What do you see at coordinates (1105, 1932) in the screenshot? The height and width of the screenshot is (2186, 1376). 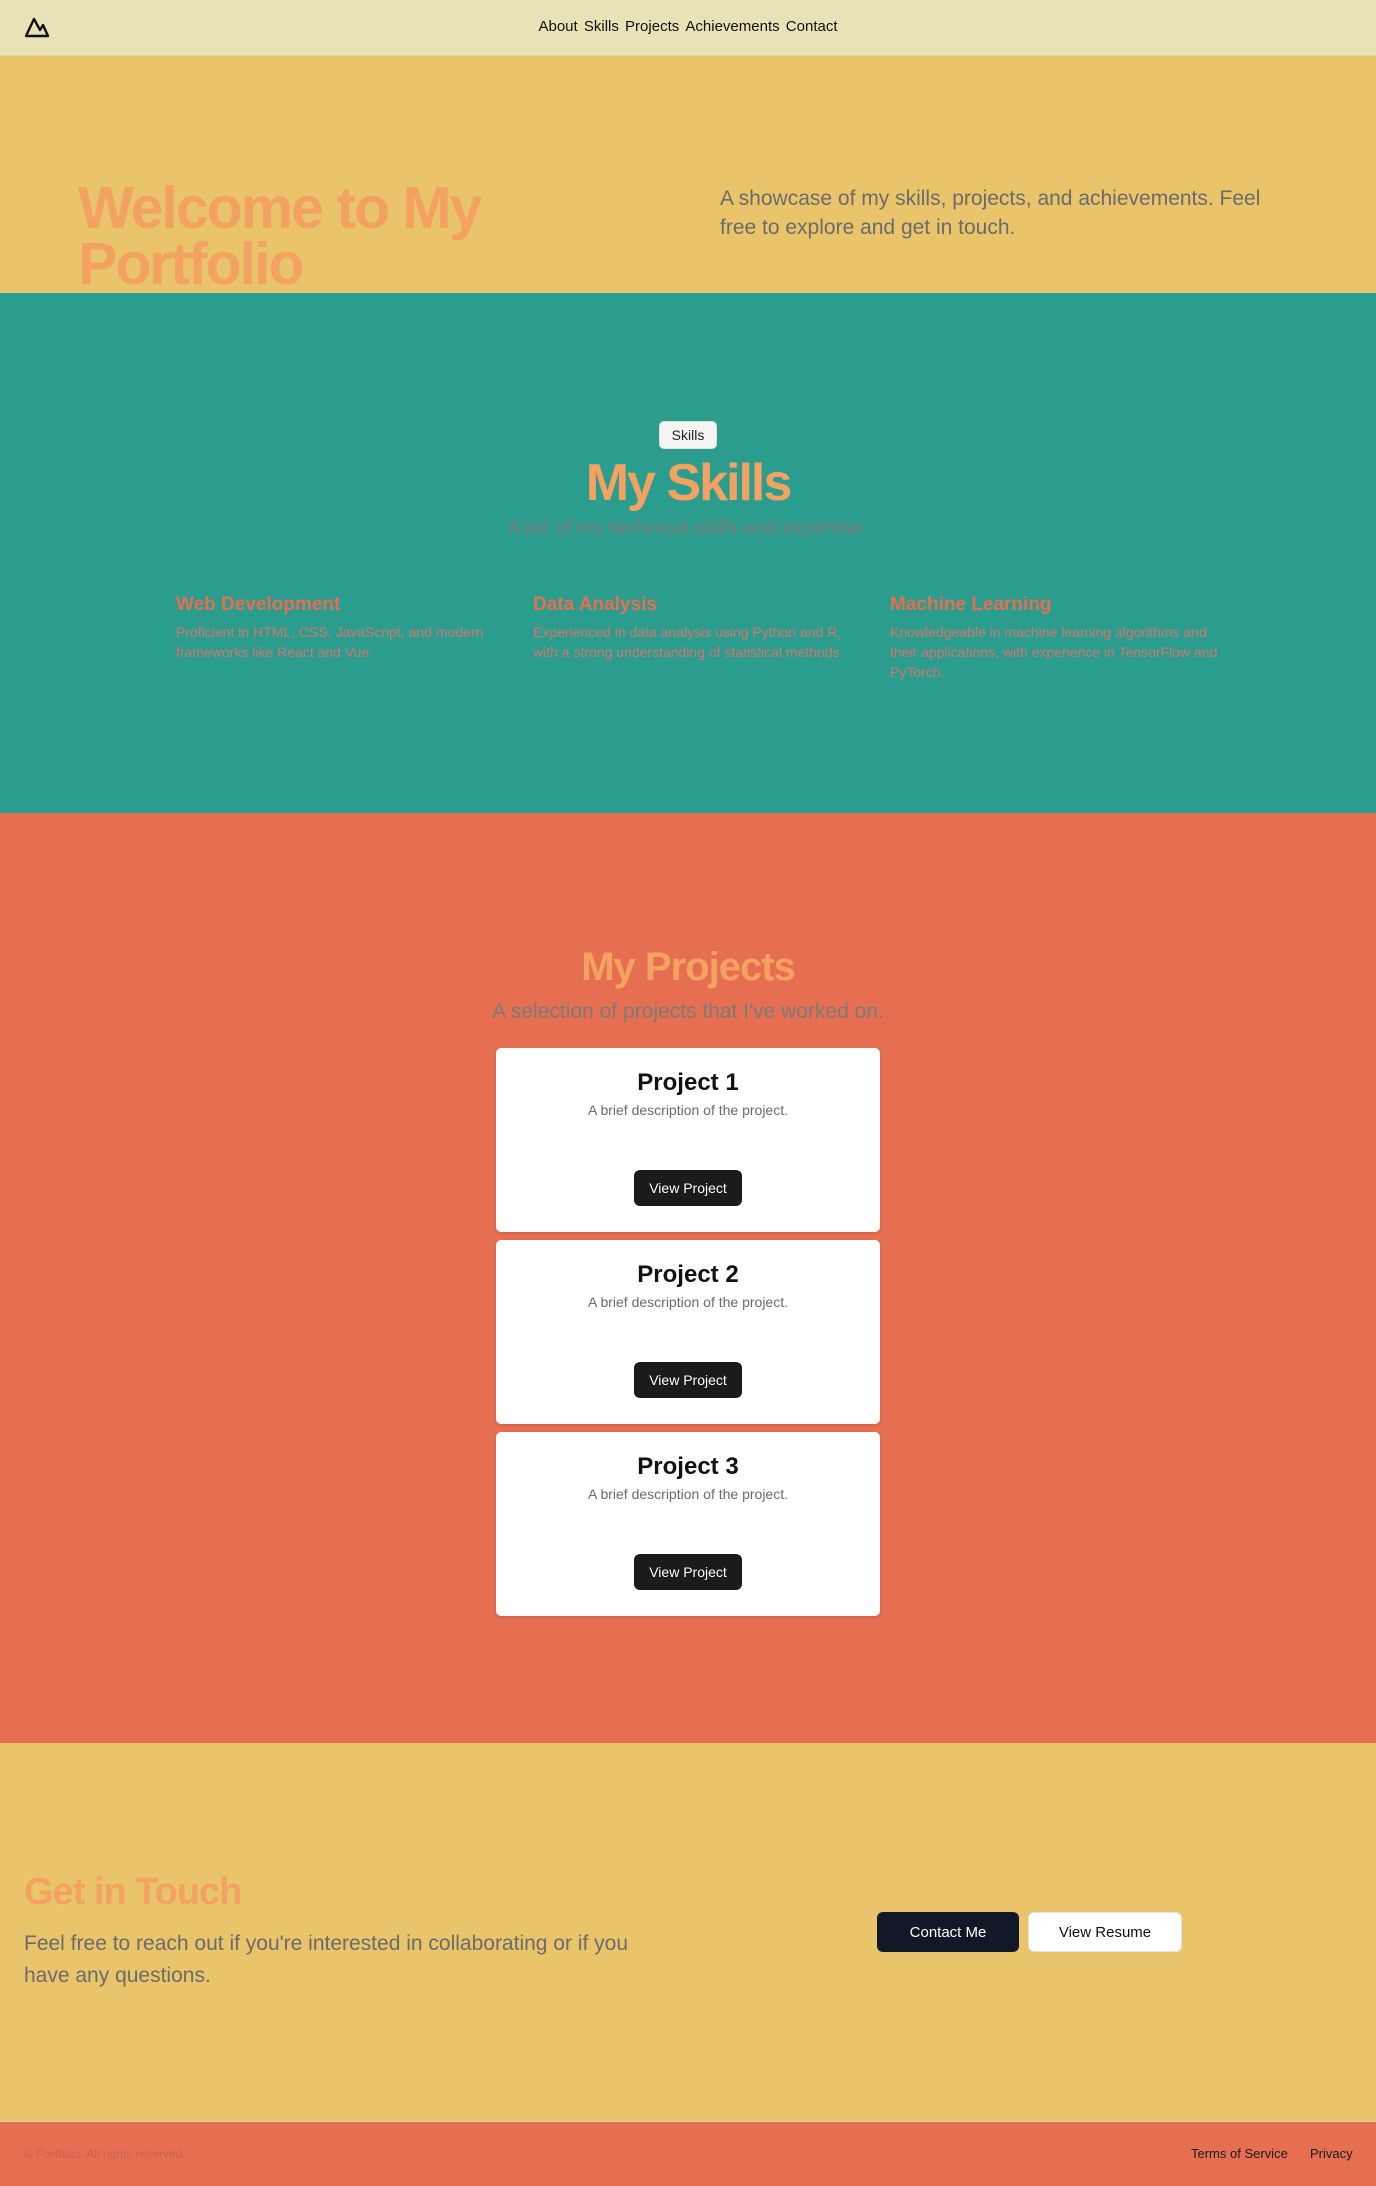 I see `view-resume-button: View Resume` at bounding box center [1105, 1932].